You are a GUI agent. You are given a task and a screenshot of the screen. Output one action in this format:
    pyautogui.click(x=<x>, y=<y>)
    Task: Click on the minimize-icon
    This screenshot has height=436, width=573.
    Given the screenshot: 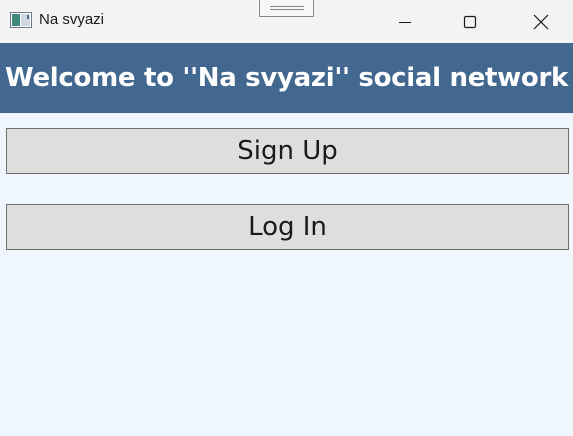 What is the action you would take?
    pyautogui.click(x=405, y=22)
    